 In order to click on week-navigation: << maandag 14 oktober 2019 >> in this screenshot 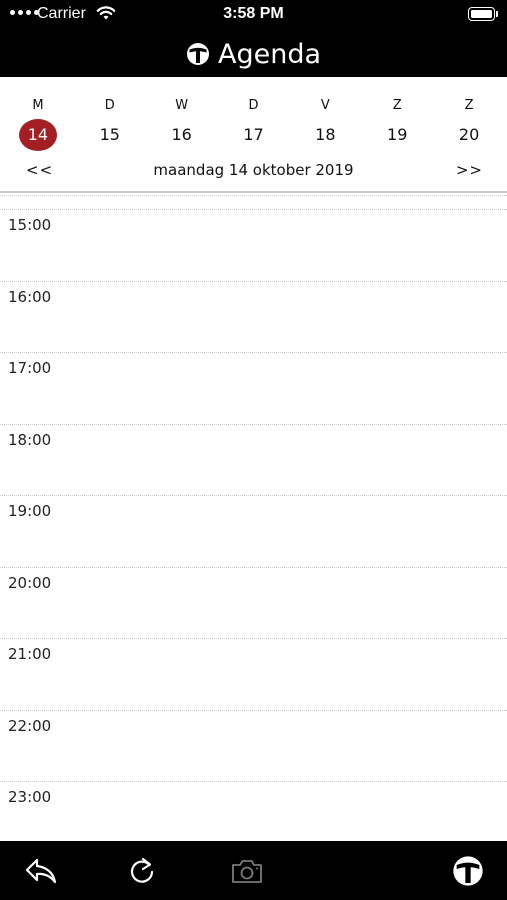, I will do `click(253, 172)`.